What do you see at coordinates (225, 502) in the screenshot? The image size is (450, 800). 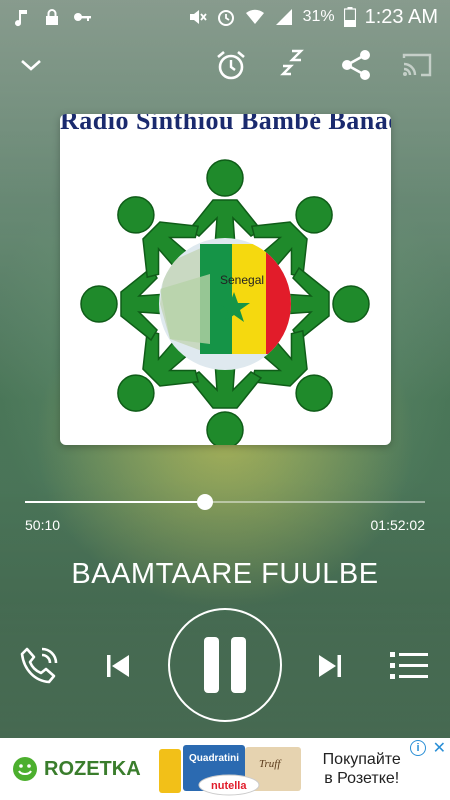 I see `seek-bar` at bounding box center [225, 502].